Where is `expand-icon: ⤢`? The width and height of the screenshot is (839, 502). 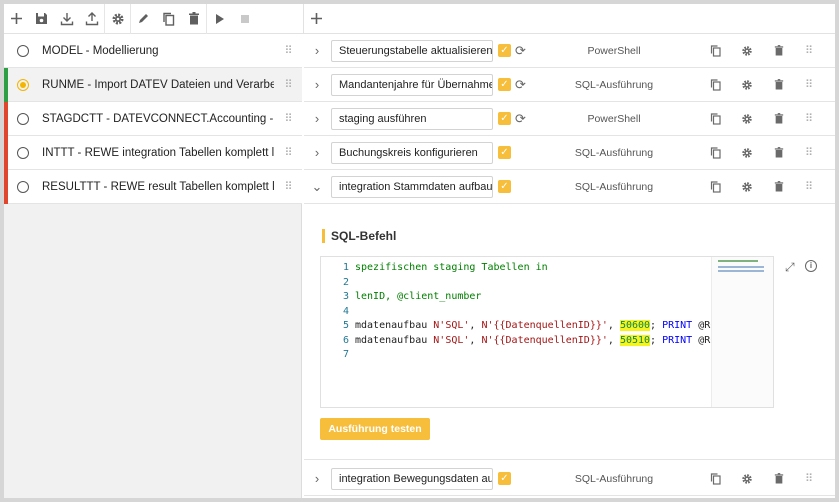 expand-icon: ⤢ is located at coordinates (790, 267).